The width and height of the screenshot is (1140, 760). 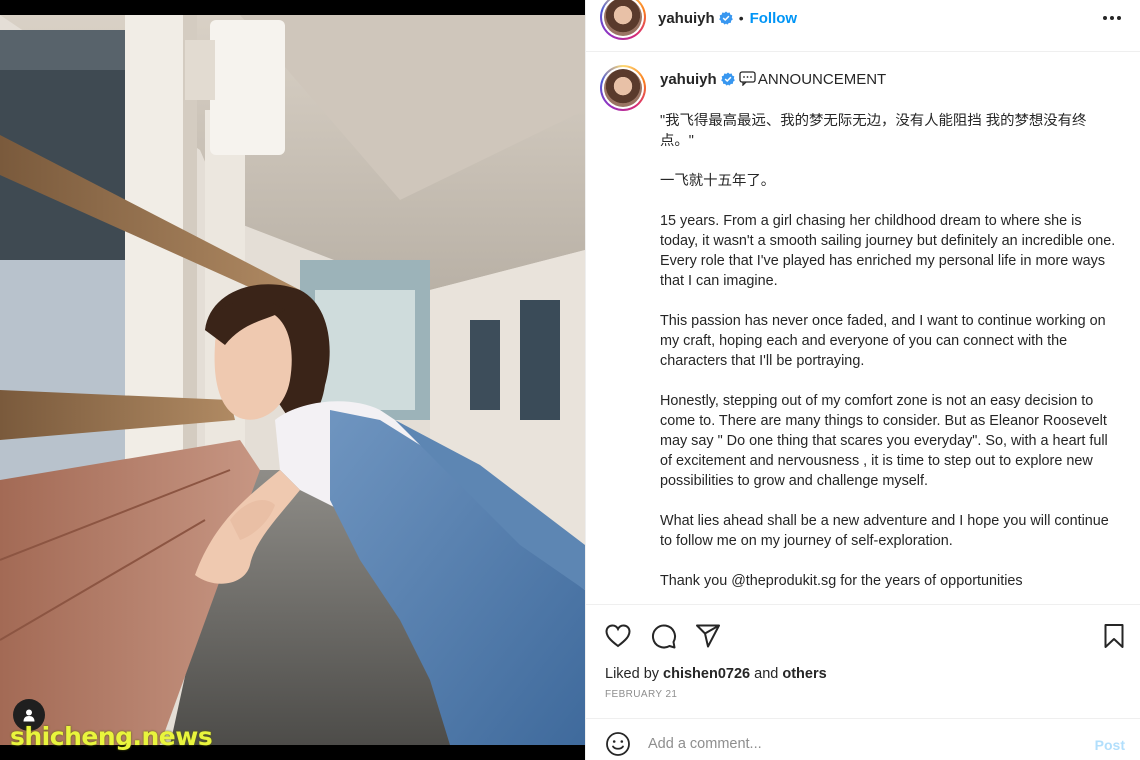 I want to click on comment-row: Post, so click(x=863, y=739).